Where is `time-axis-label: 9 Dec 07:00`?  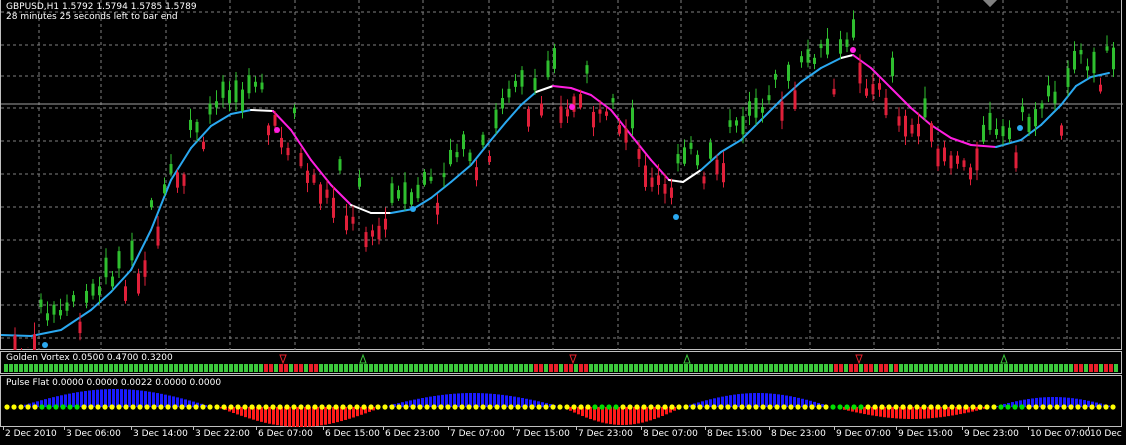 time-axis-label: 9 Dec 07:00 is located at coordinates (863, 434).